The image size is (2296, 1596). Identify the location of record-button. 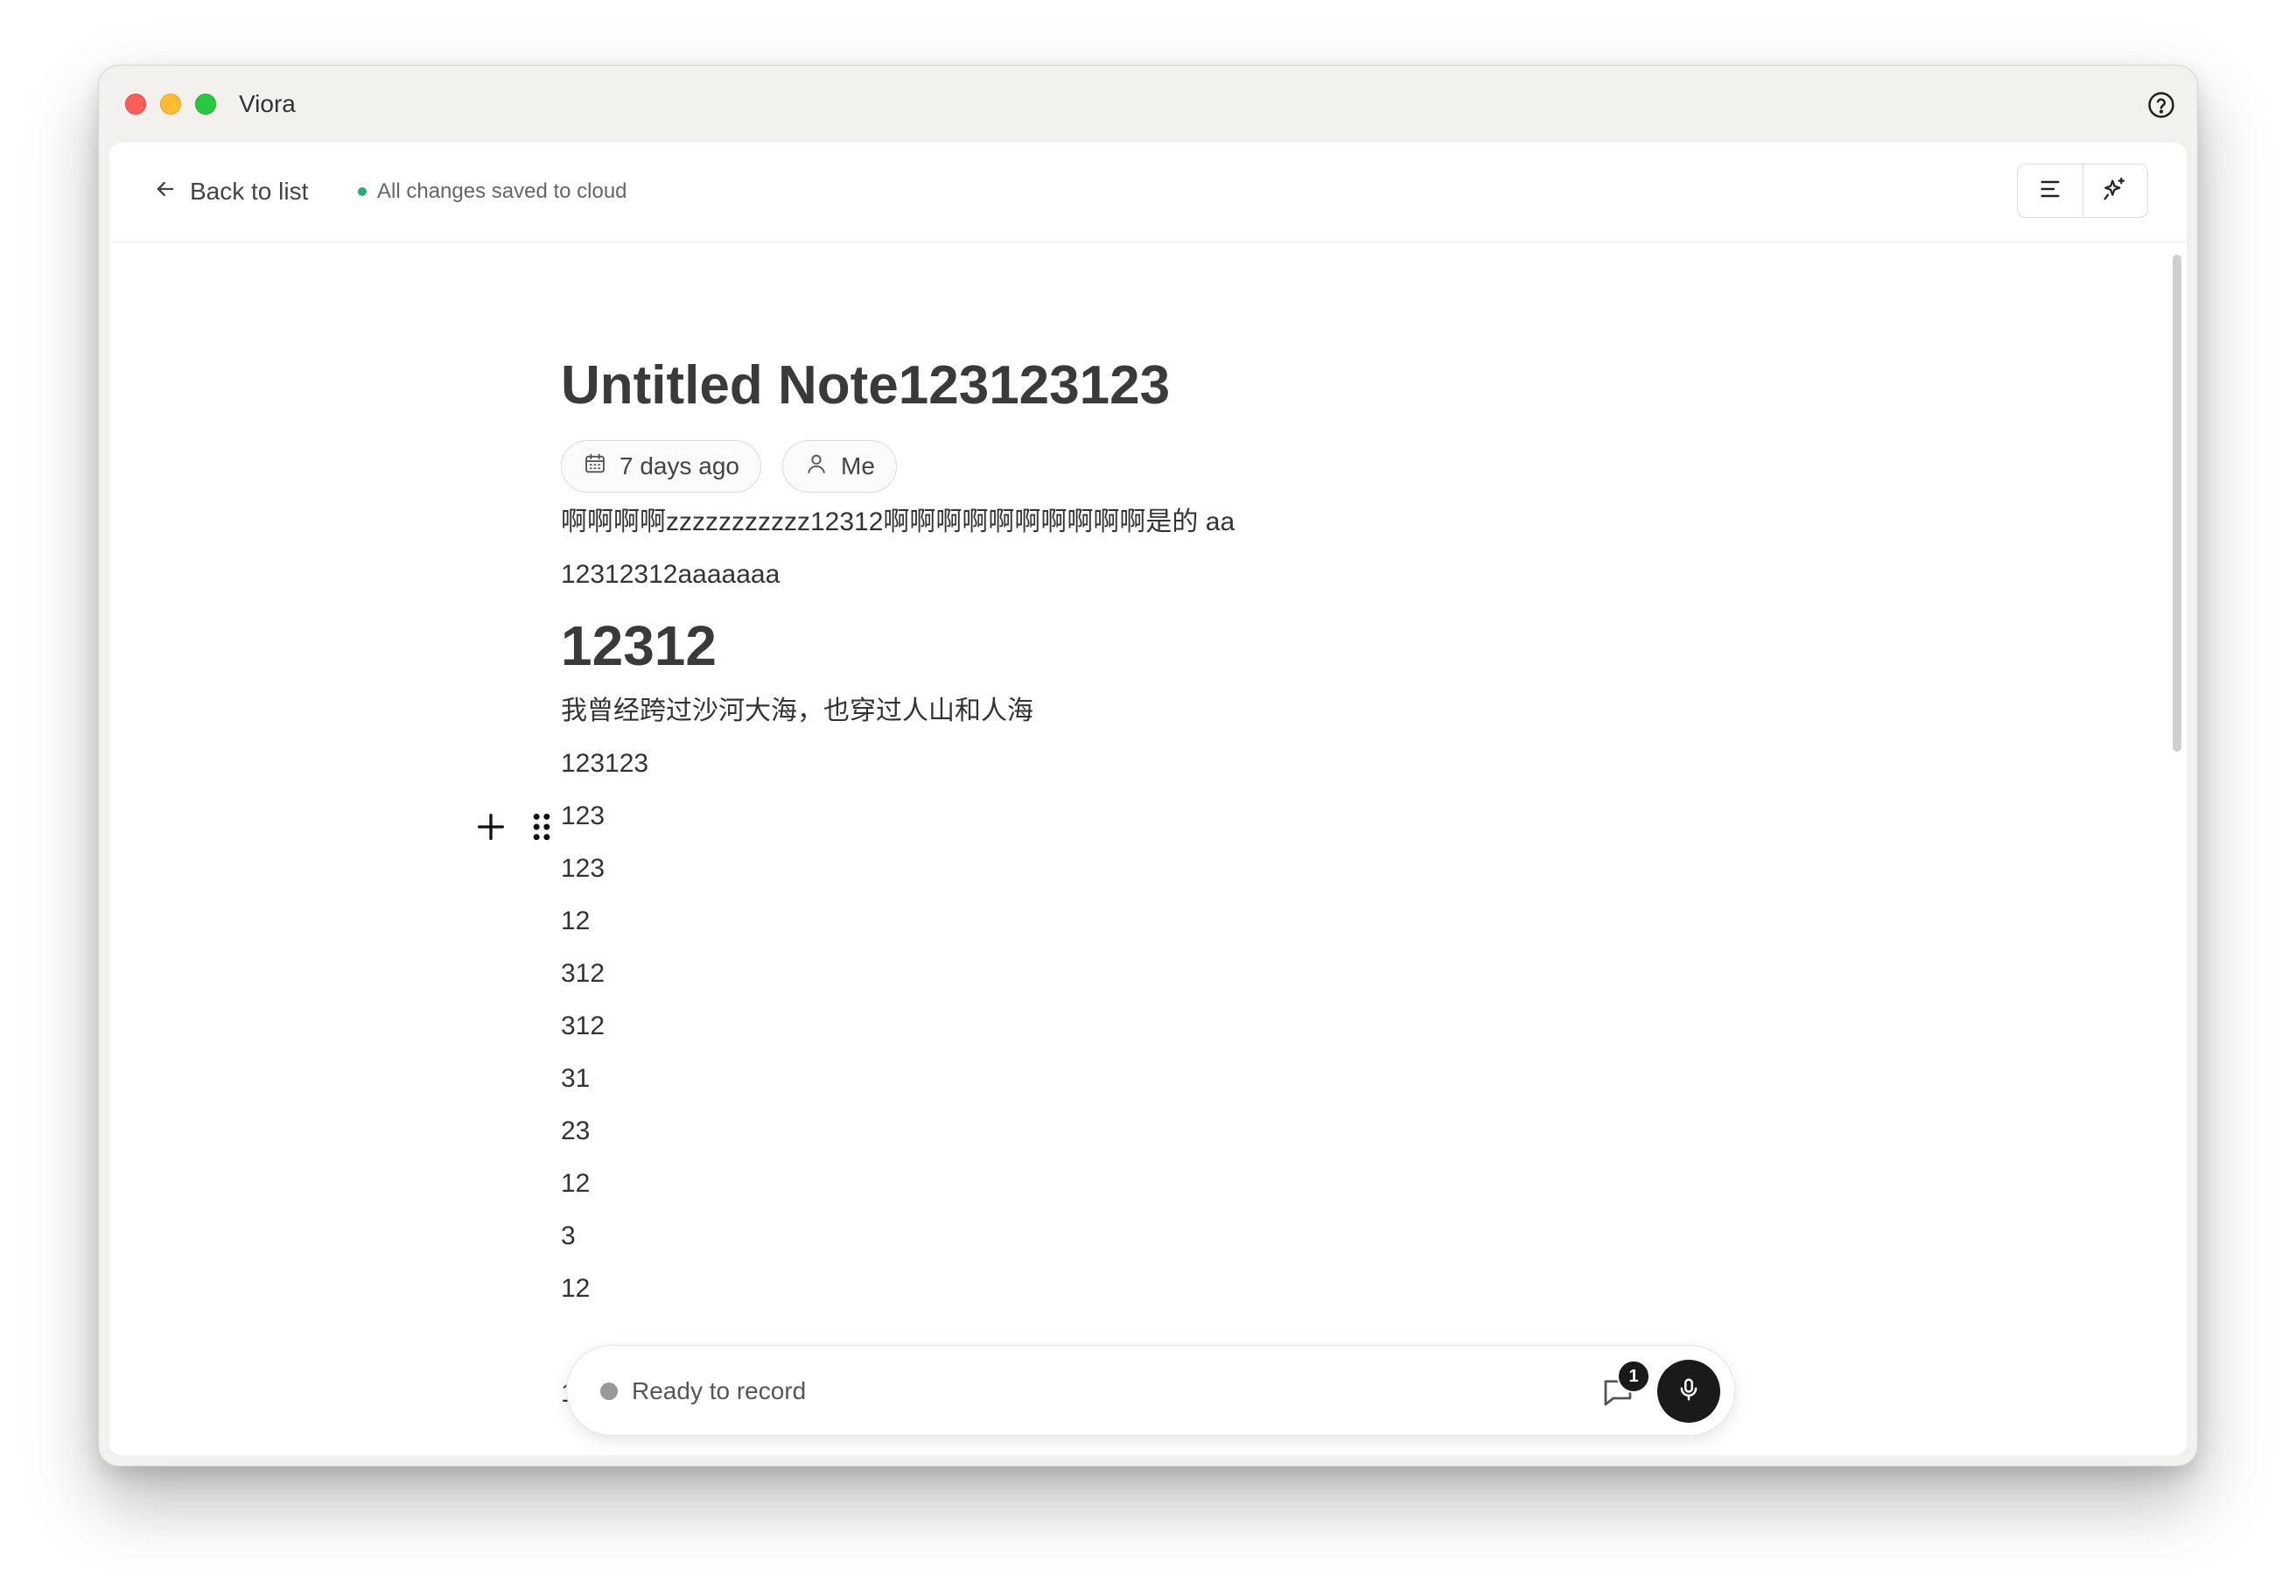
(1688, 1391).